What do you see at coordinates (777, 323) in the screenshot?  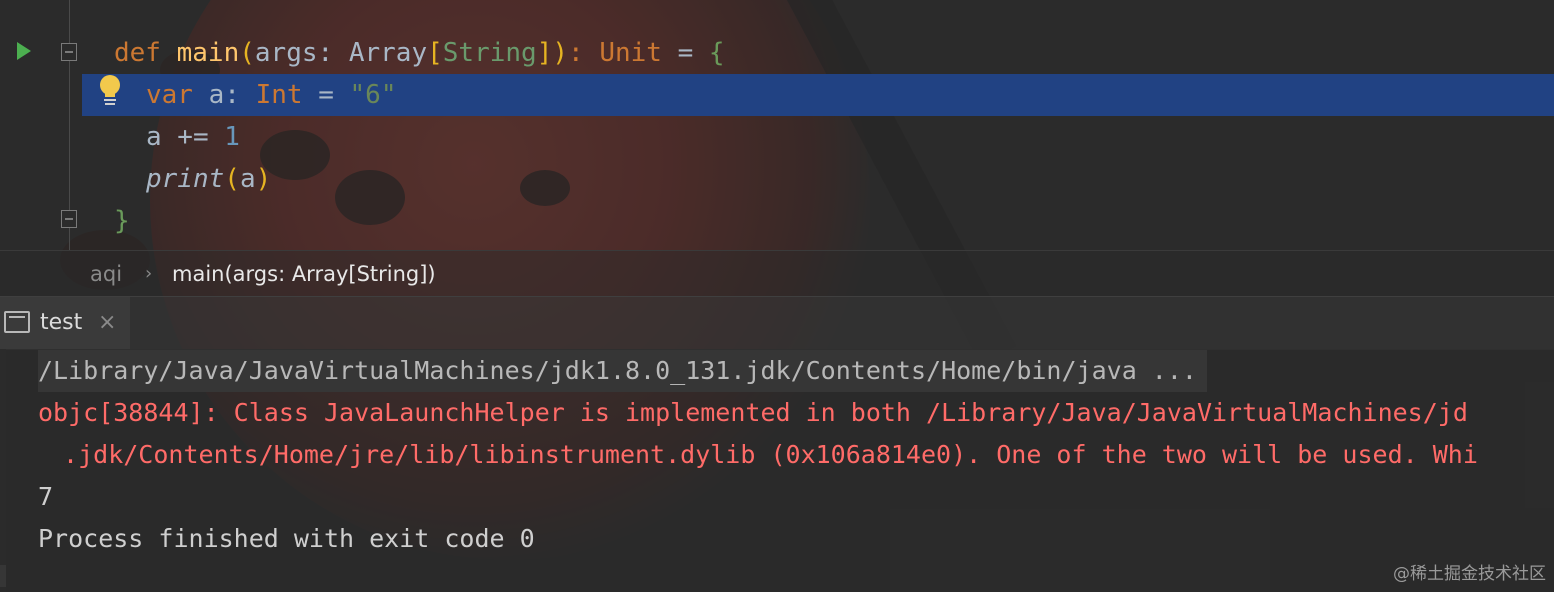 I see `run-tool-window-tabbar: test ×` at bounding box center [777, 323].